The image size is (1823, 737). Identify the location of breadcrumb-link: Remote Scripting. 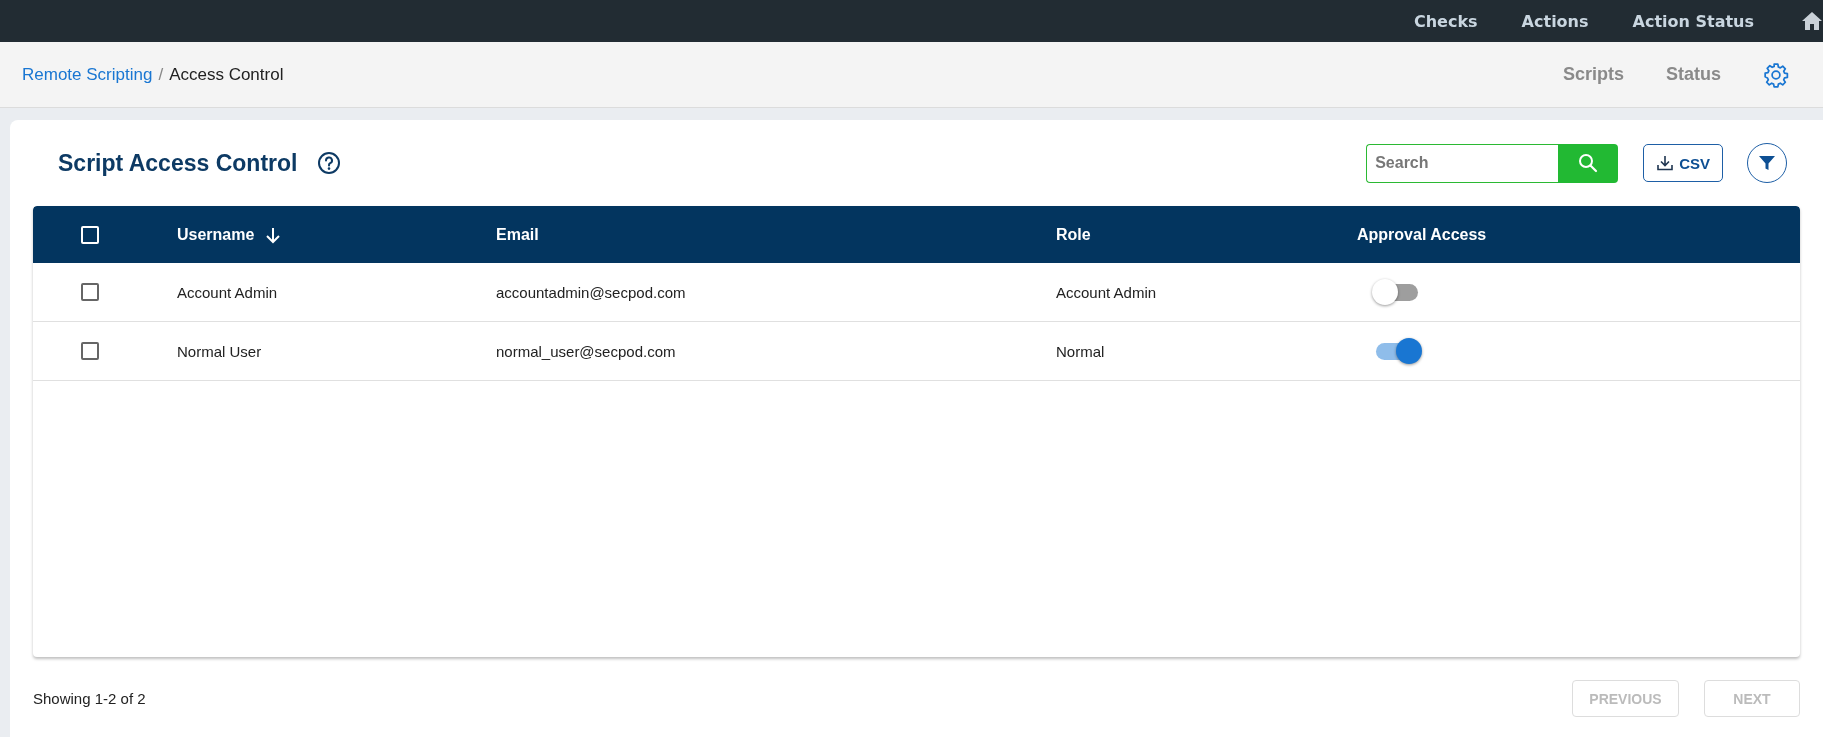
(87, 74).